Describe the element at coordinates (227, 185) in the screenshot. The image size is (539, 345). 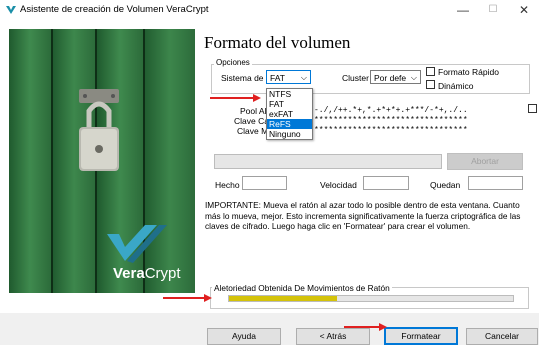
I see `done-label: Hecho` at that location.